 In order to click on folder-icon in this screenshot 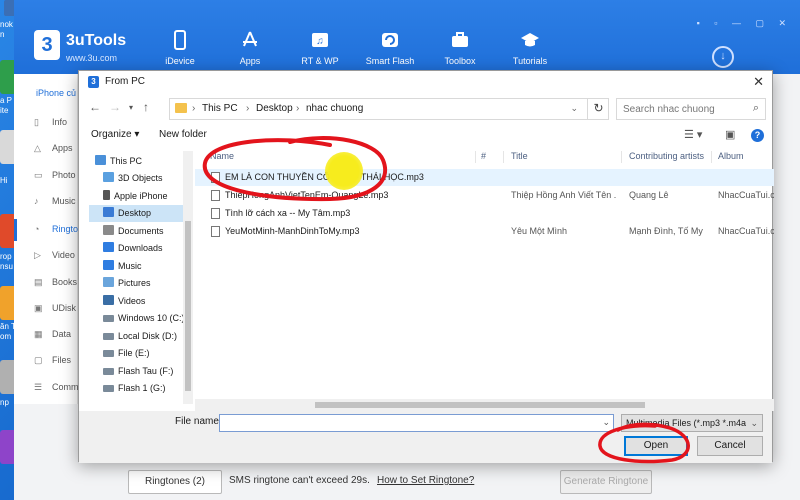, I will do `click(181, 108)`.